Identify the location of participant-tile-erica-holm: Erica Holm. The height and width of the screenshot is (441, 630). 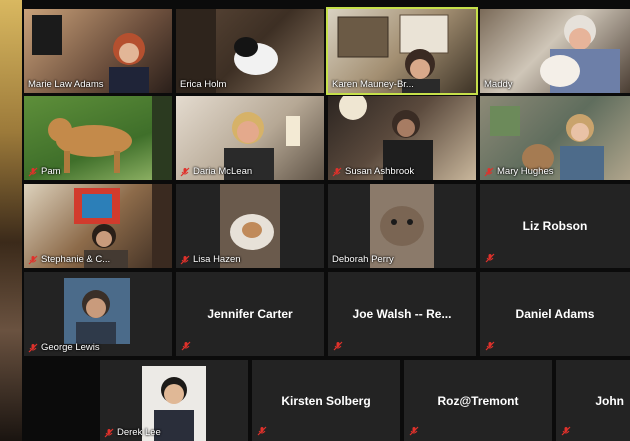
(250, 51).